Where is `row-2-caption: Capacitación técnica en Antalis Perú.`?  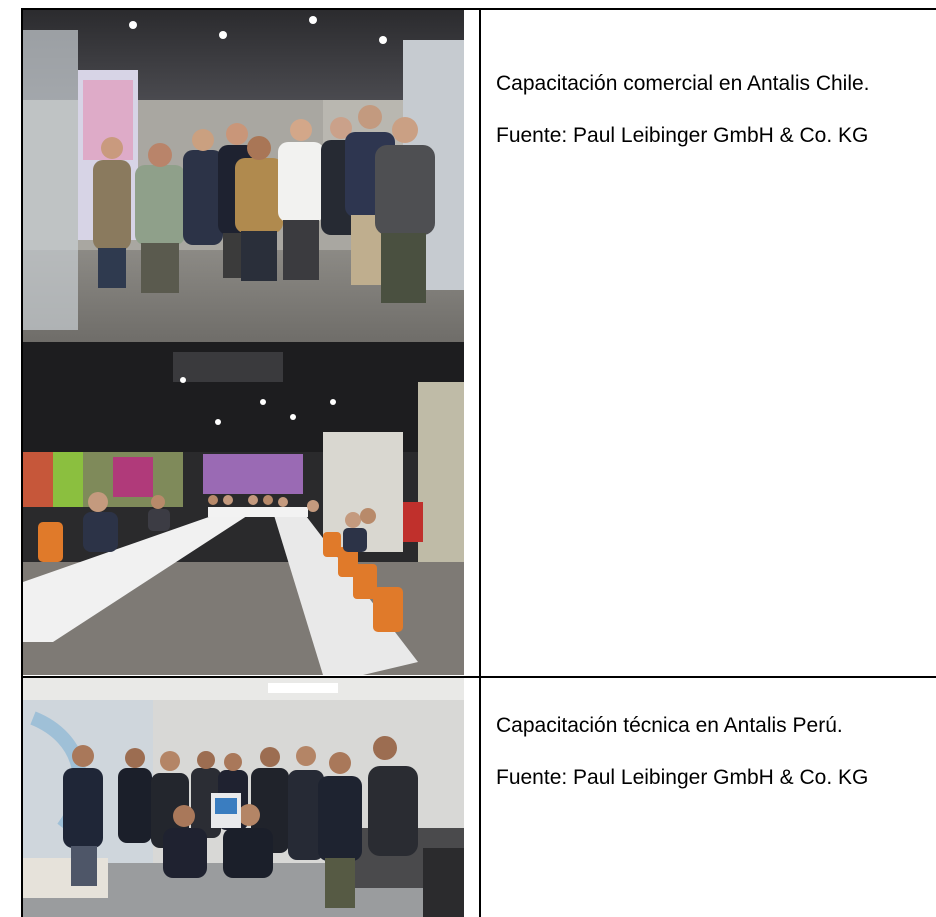
row-2-caption: Capacitación técnica en Antalis Perú. is located at coordinates (669, 725).